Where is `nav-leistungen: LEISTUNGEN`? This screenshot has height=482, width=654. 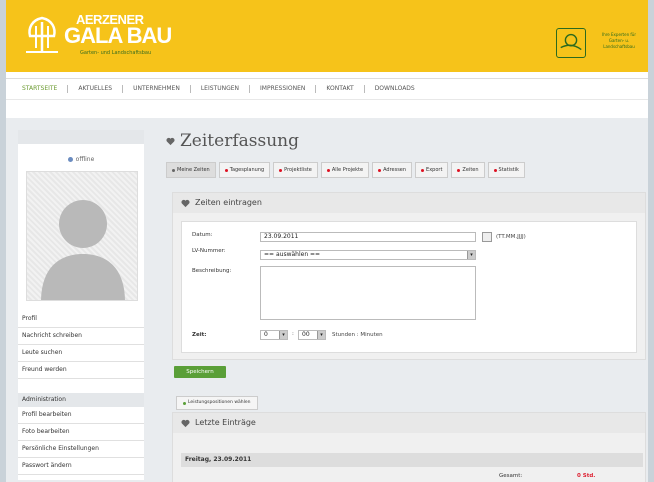 nav-leistungen: LEISTUNGEN is located at coordinates (221, 89).